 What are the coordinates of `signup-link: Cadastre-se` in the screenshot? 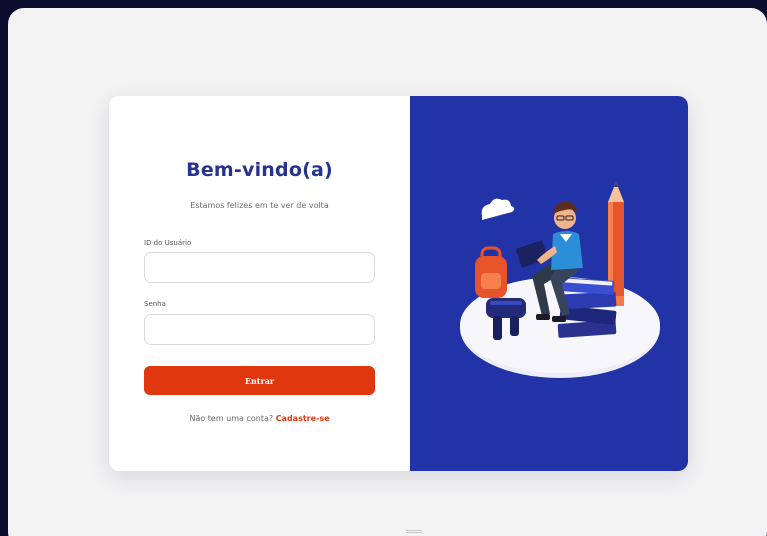 It's located at (303, 418).